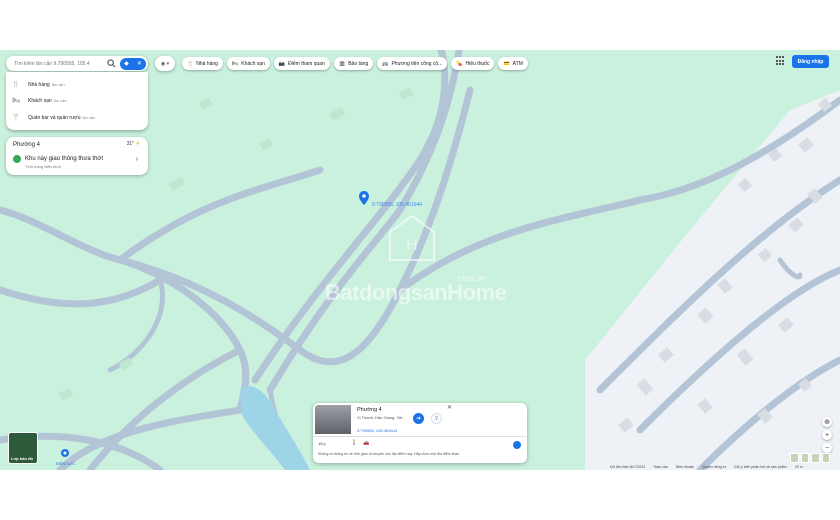 The image size is (840, 520). Describe the element at coordinates (43, 166) in the screenshot. I see `traffic-sub: Tình trạng điển hình` at that location.